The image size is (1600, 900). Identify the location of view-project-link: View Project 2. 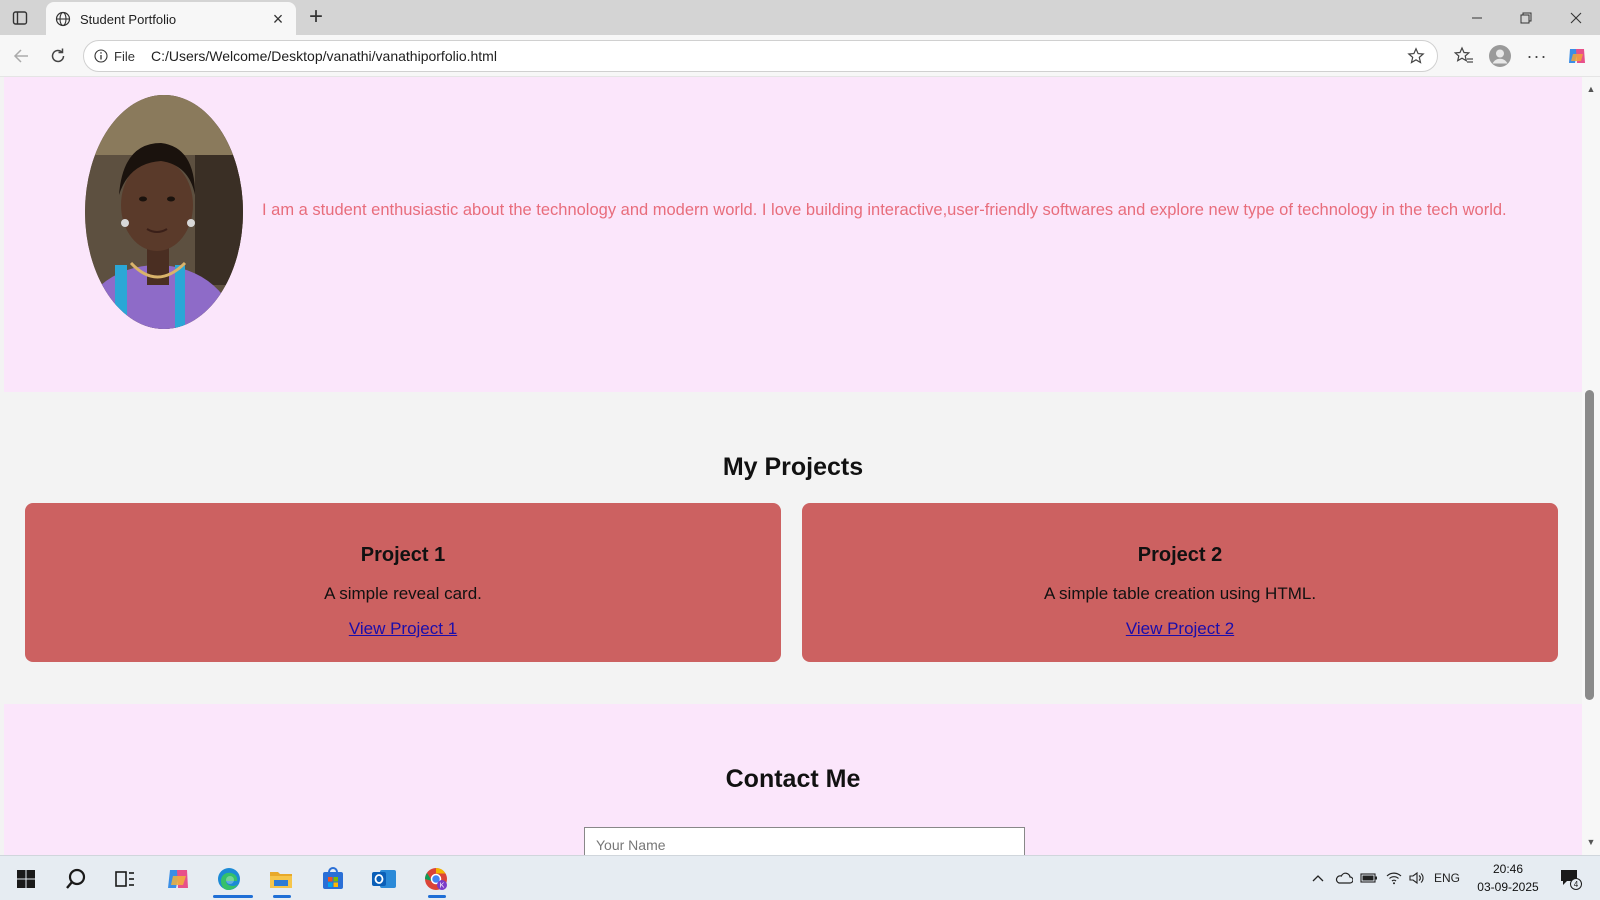
(1180, 629).